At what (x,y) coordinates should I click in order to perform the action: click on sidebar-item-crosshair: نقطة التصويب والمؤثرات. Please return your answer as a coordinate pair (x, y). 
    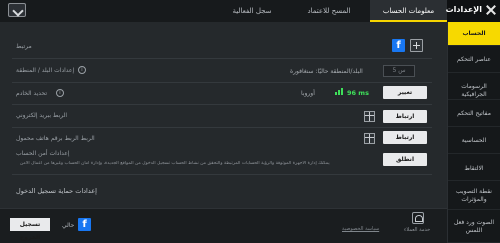
    Looking at the image, I should click on (474, 196).